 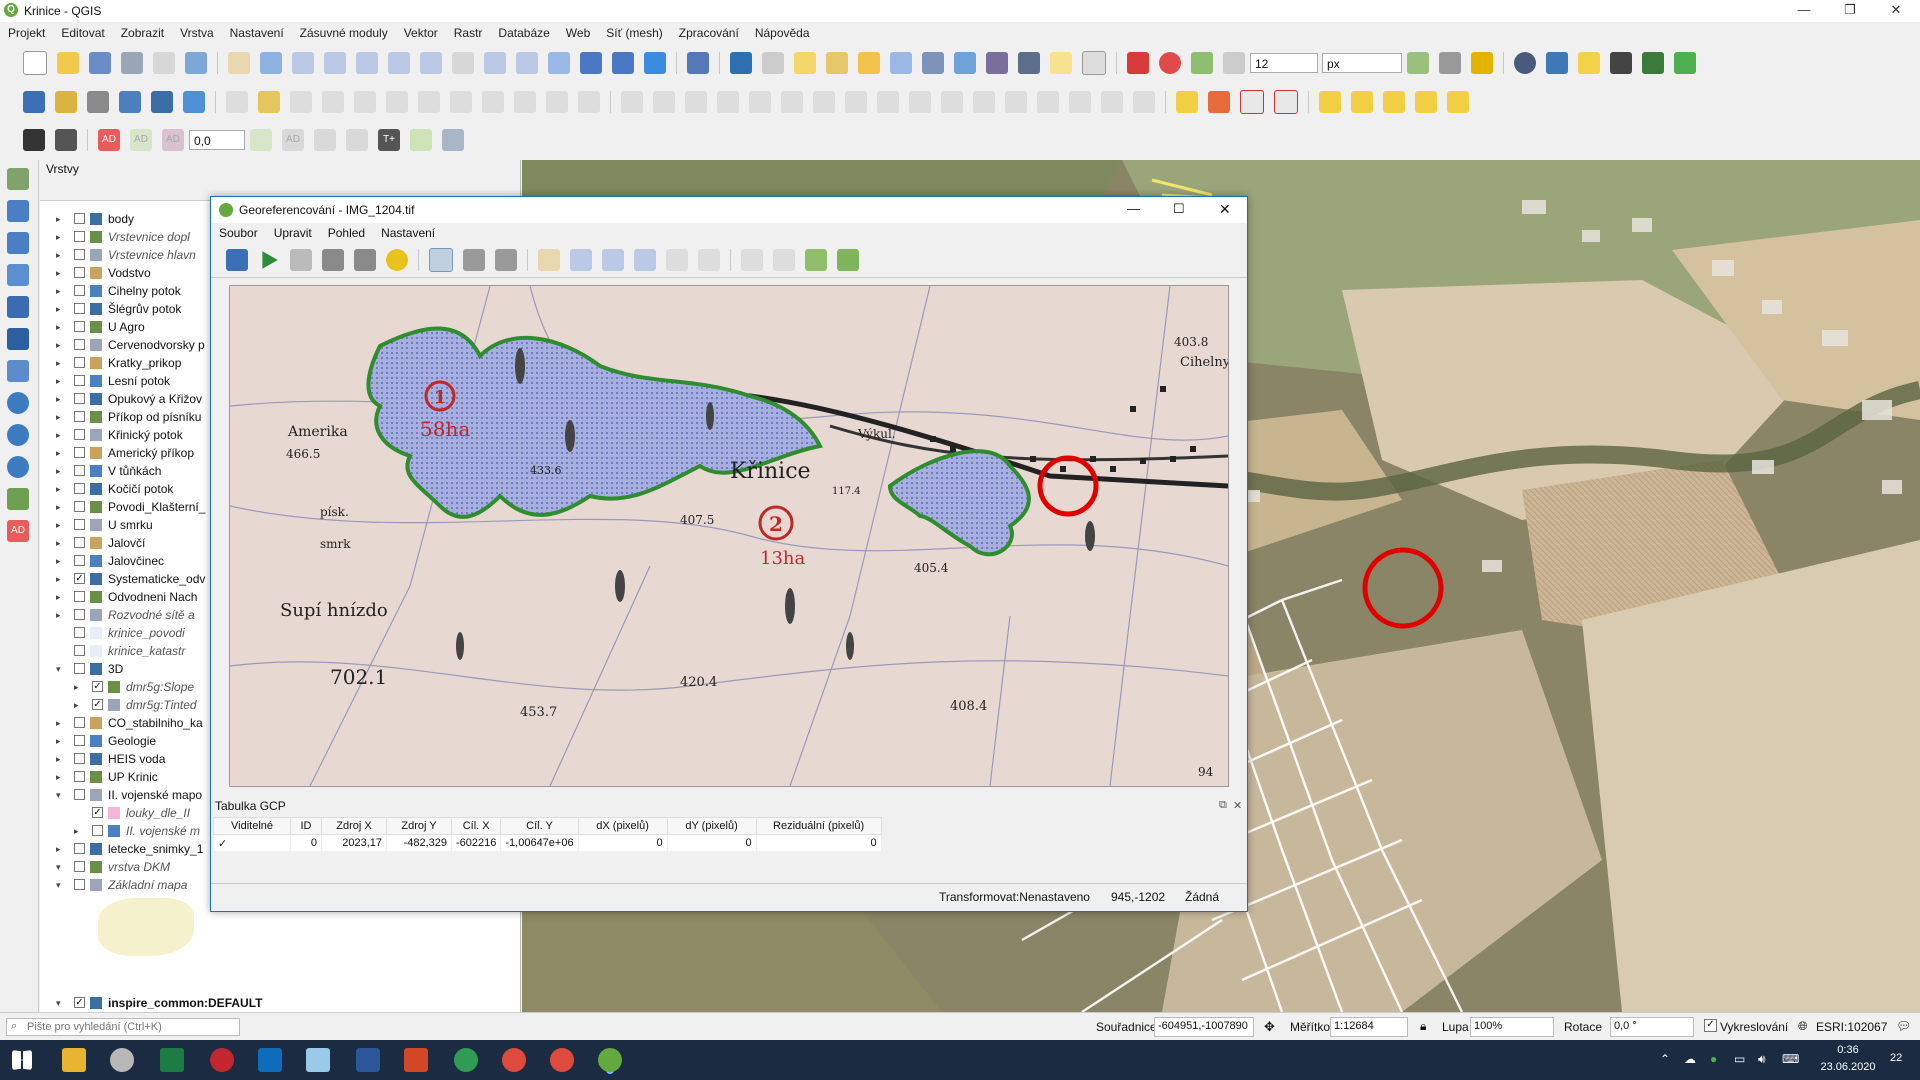 What do you see at coordinates (222, 1060) in the screenshot?
I see `bug-app-icon` at bounding box center [222, 1060].